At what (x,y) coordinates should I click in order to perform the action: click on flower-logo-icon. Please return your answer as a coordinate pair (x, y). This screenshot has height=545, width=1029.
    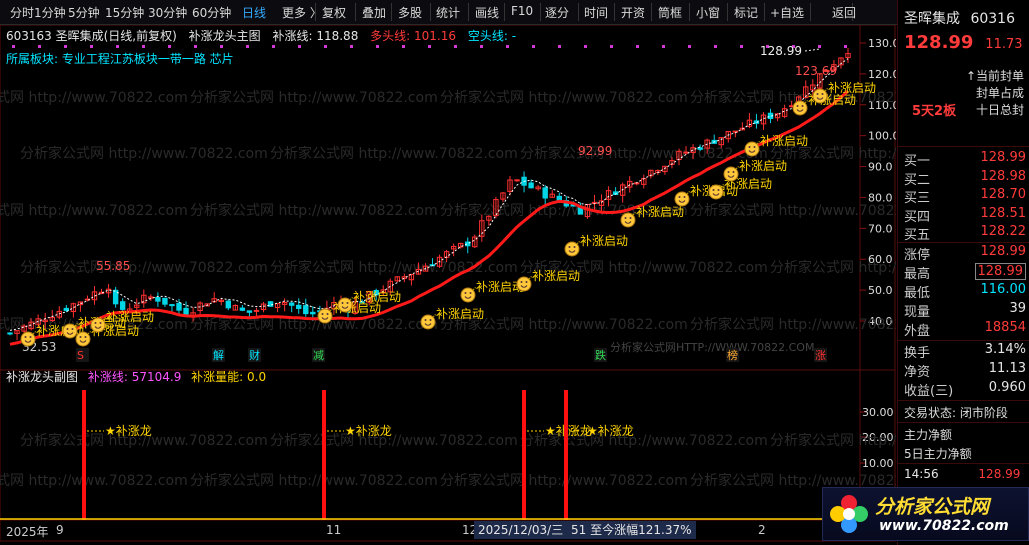
    Looking at the image, I should click on (849, 514).